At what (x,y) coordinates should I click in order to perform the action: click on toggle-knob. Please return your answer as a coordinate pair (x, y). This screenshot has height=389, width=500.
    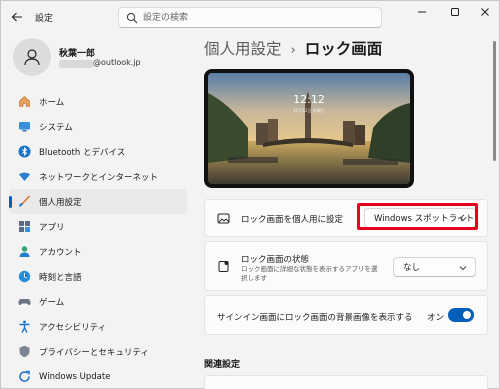
    Looking at the image, I should click on (467, 315).